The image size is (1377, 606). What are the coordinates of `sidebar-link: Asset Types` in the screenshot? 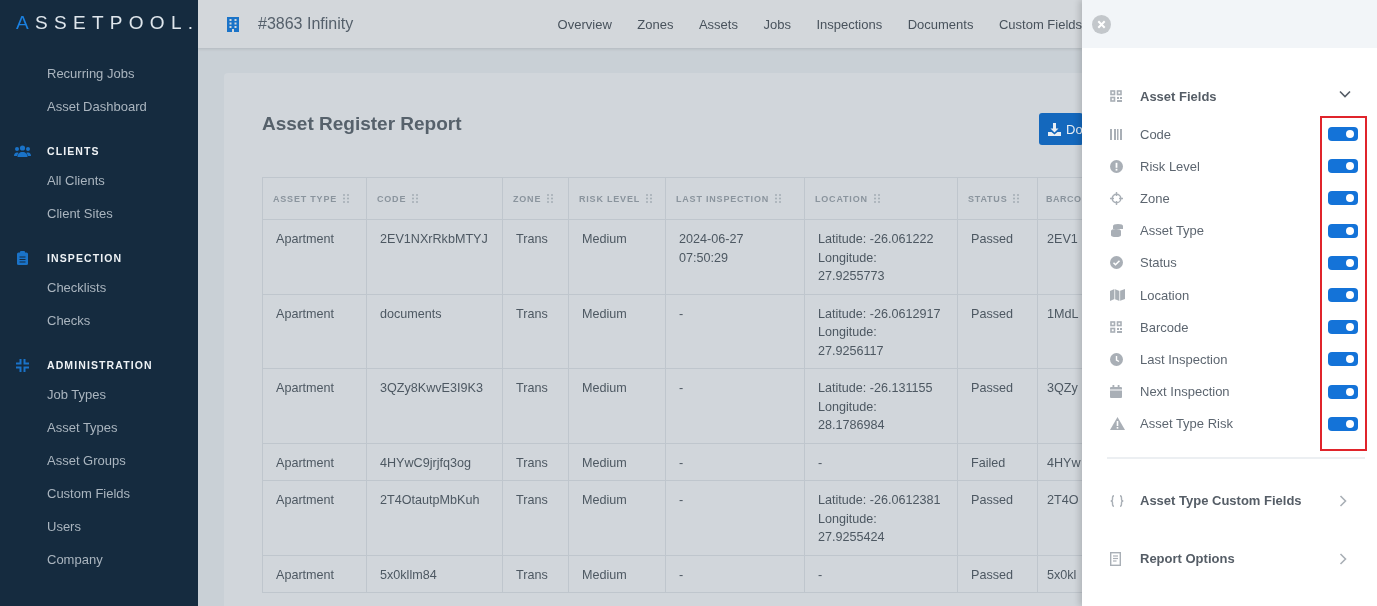 It's located at (82, 427).